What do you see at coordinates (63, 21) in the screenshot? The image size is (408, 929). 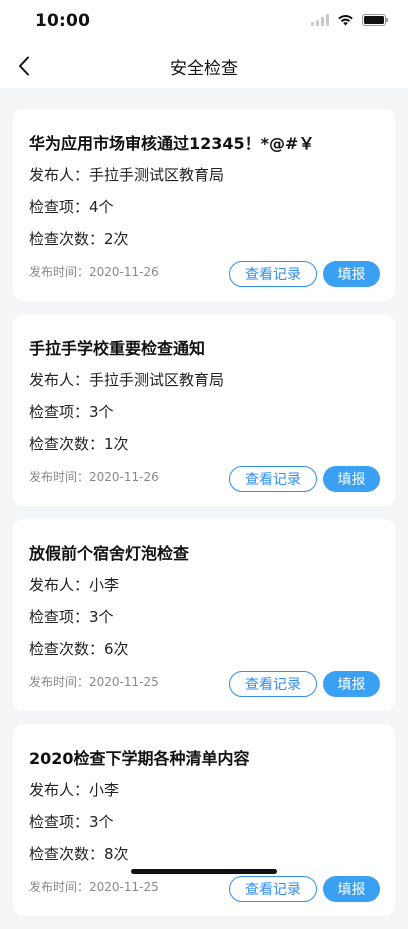 I see `status-time: 10:00` at bounding box center [63, 21].